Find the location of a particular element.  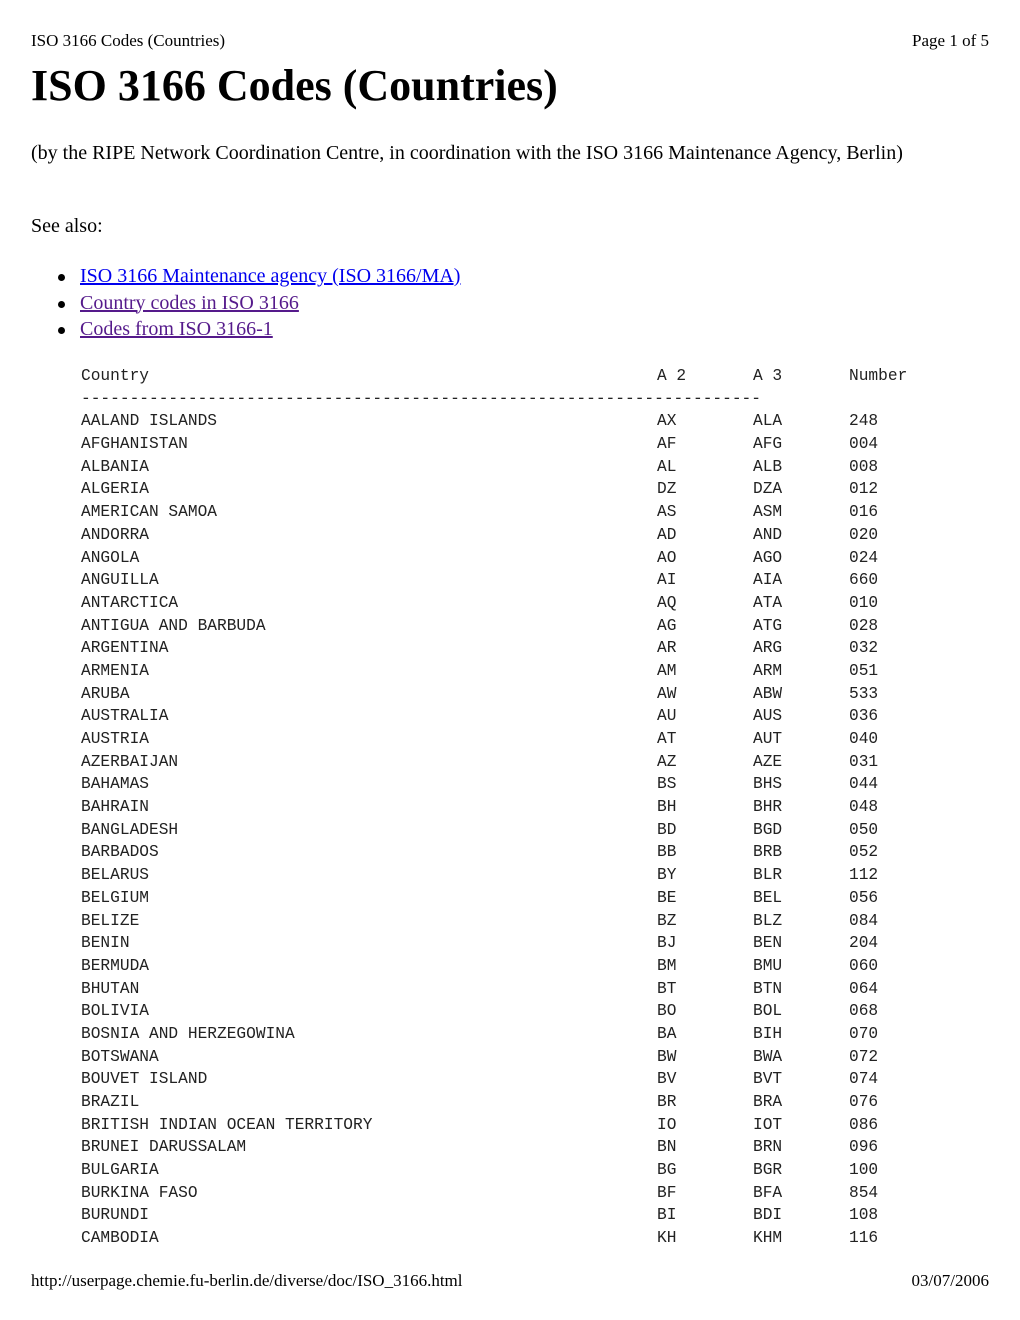

cell-number: 008 is located at coordinates (864, 466).